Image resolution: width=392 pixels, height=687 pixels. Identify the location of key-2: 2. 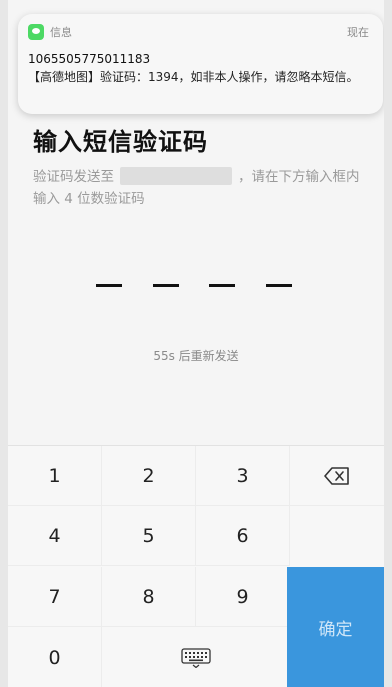
(149, 476).